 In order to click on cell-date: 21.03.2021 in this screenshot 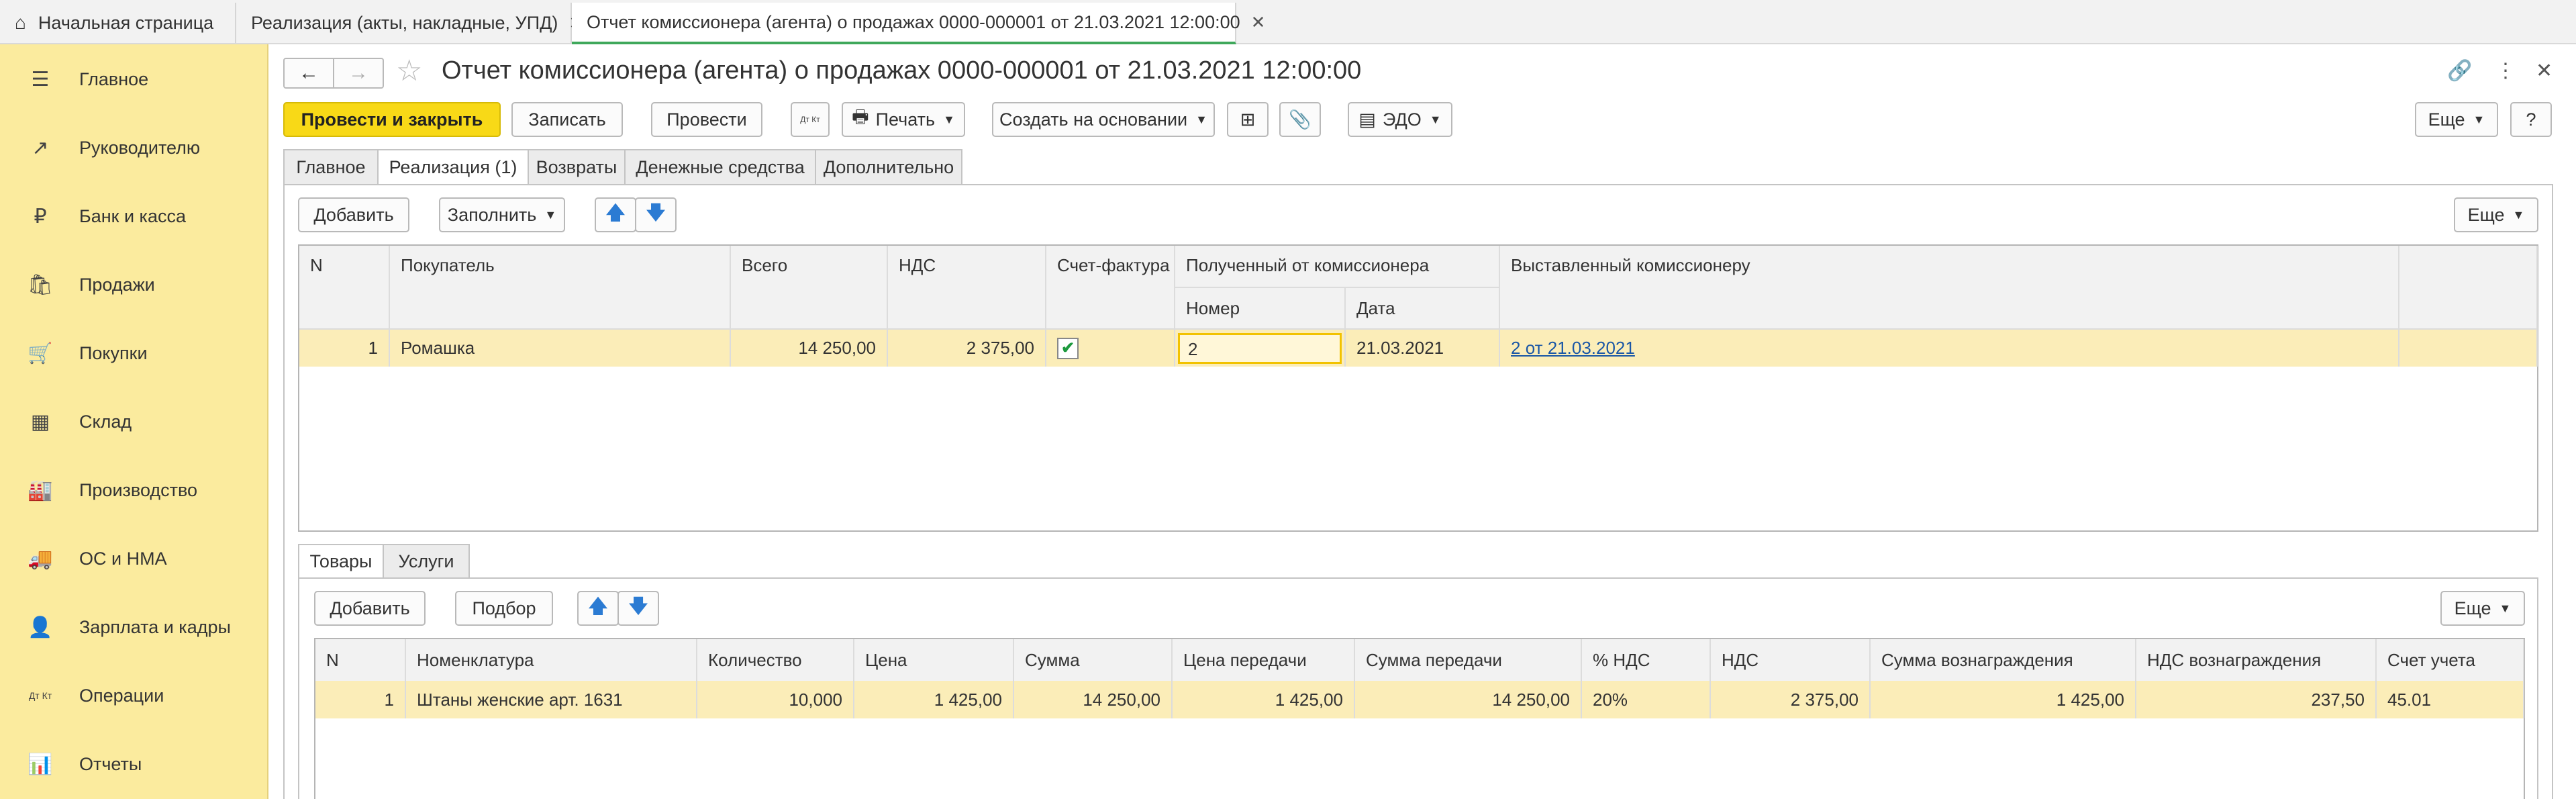, I will do `click(1423, 348)`.